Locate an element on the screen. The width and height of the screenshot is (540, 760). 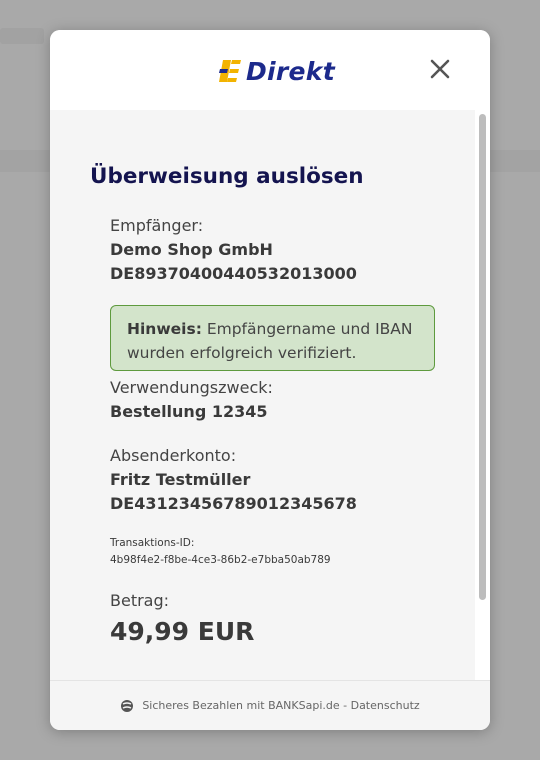
page-title: Überweisung auslösen is located at coordinates (227, 176).